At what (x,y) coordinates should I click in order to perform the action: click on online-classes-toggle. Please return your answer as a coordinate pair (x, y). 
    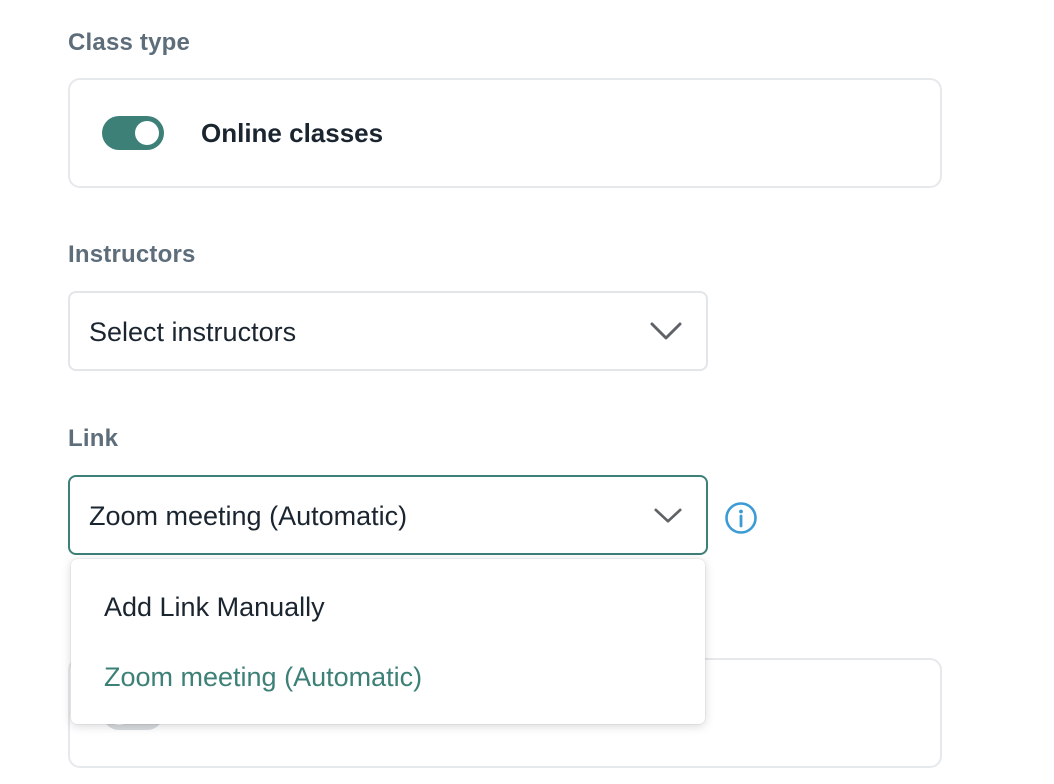
    Looking at the image, I should click on (133, 133).